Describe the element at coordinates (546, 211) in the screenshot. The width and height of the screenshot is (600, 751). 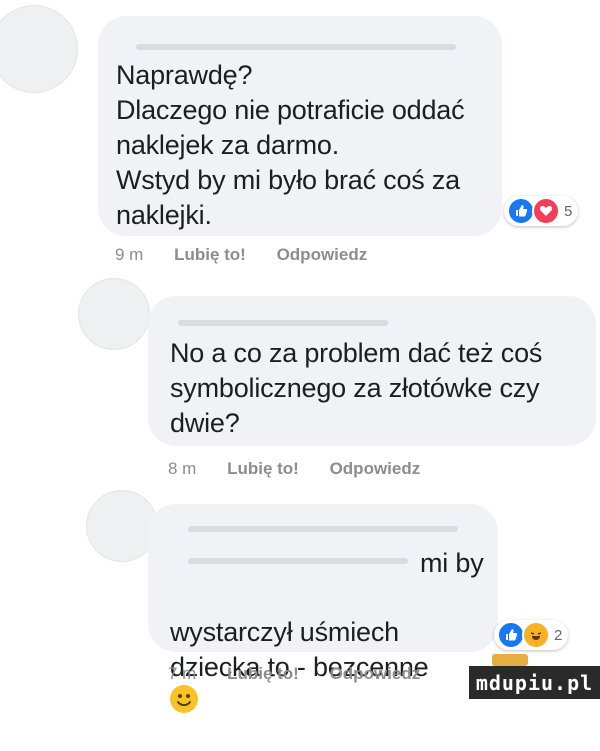
I see `love-reaction-icon` at that location.